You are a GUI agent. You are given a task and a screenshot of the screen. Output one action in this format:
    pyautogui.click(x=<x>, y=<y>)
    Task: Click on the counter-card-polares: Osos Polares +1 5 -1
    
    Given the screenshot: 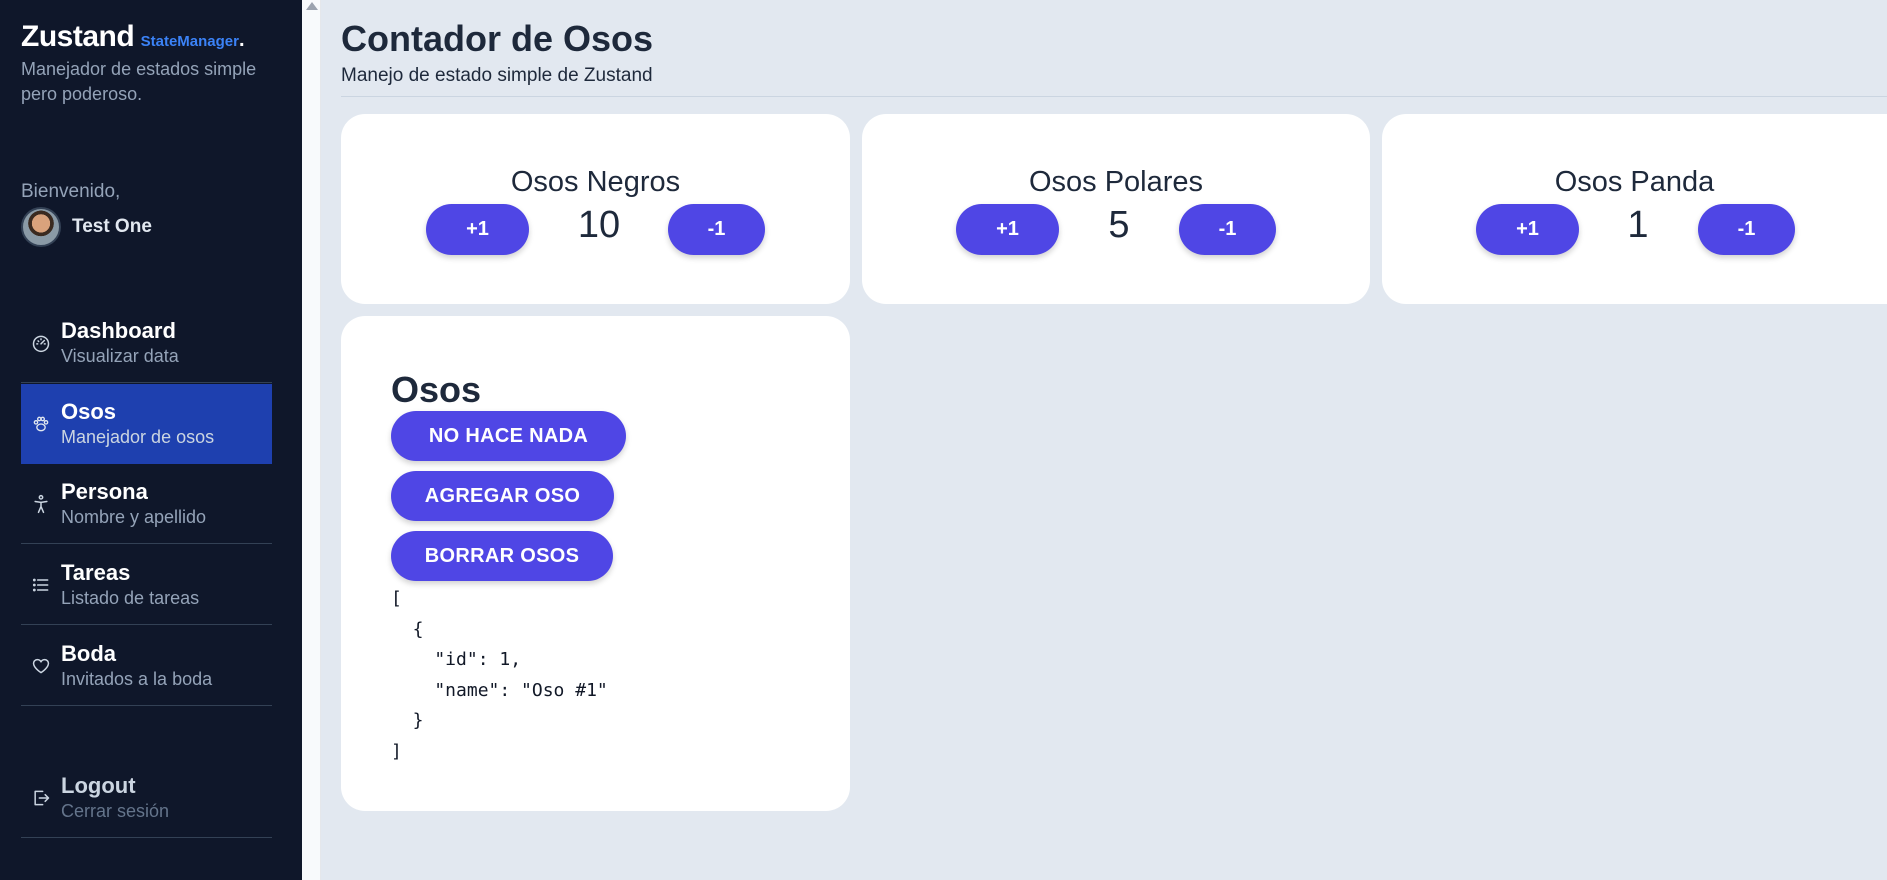 What is the action you would take?
    pyautogui.click(x=1116, y=209)
    